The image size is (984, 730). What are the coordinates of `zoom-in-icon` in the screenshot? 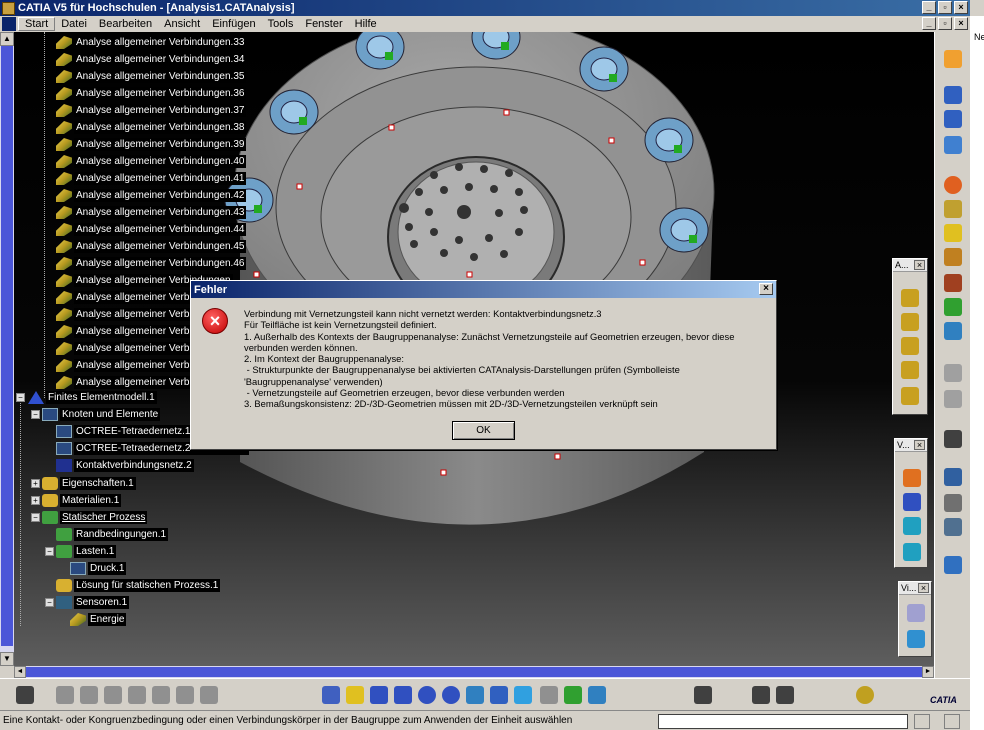 It's located at (427, 695).